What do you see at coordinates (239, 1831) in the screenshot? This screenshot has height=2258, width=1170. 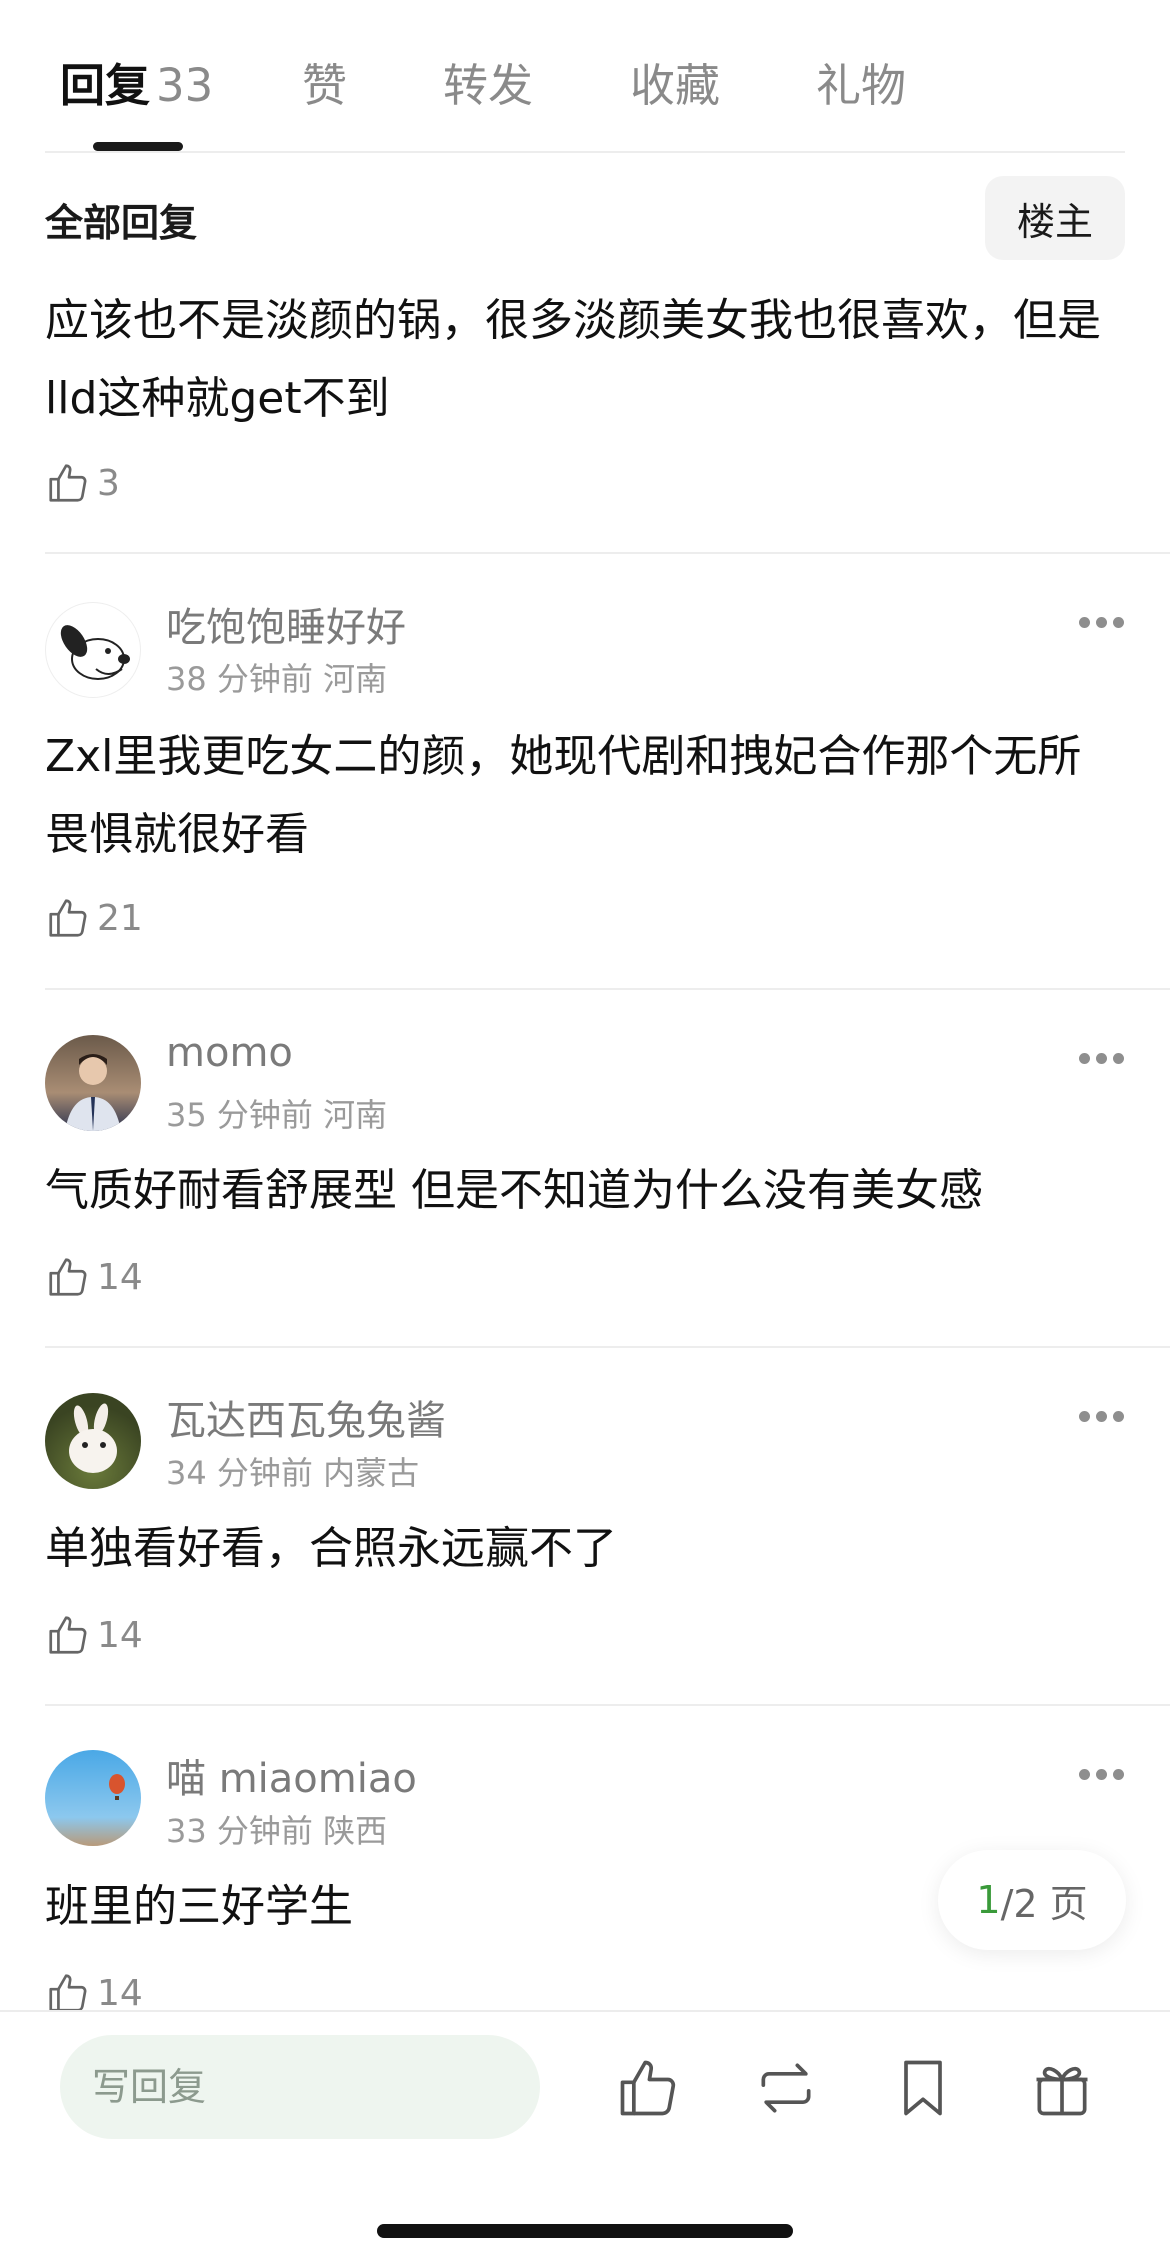 I see `comment-time: 33 分钟前` at bounding box center [239, 1831].